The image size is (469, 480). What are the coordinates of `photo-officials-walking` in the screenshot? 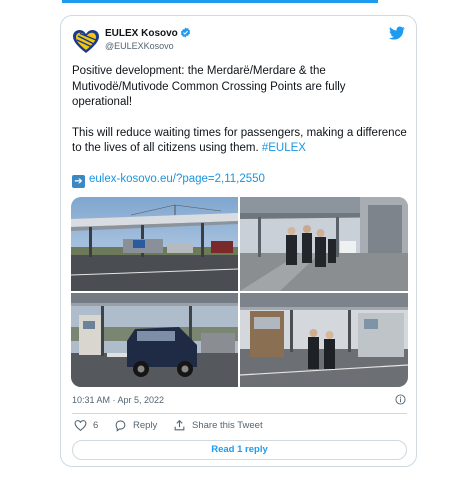 It's located at (324, 244).